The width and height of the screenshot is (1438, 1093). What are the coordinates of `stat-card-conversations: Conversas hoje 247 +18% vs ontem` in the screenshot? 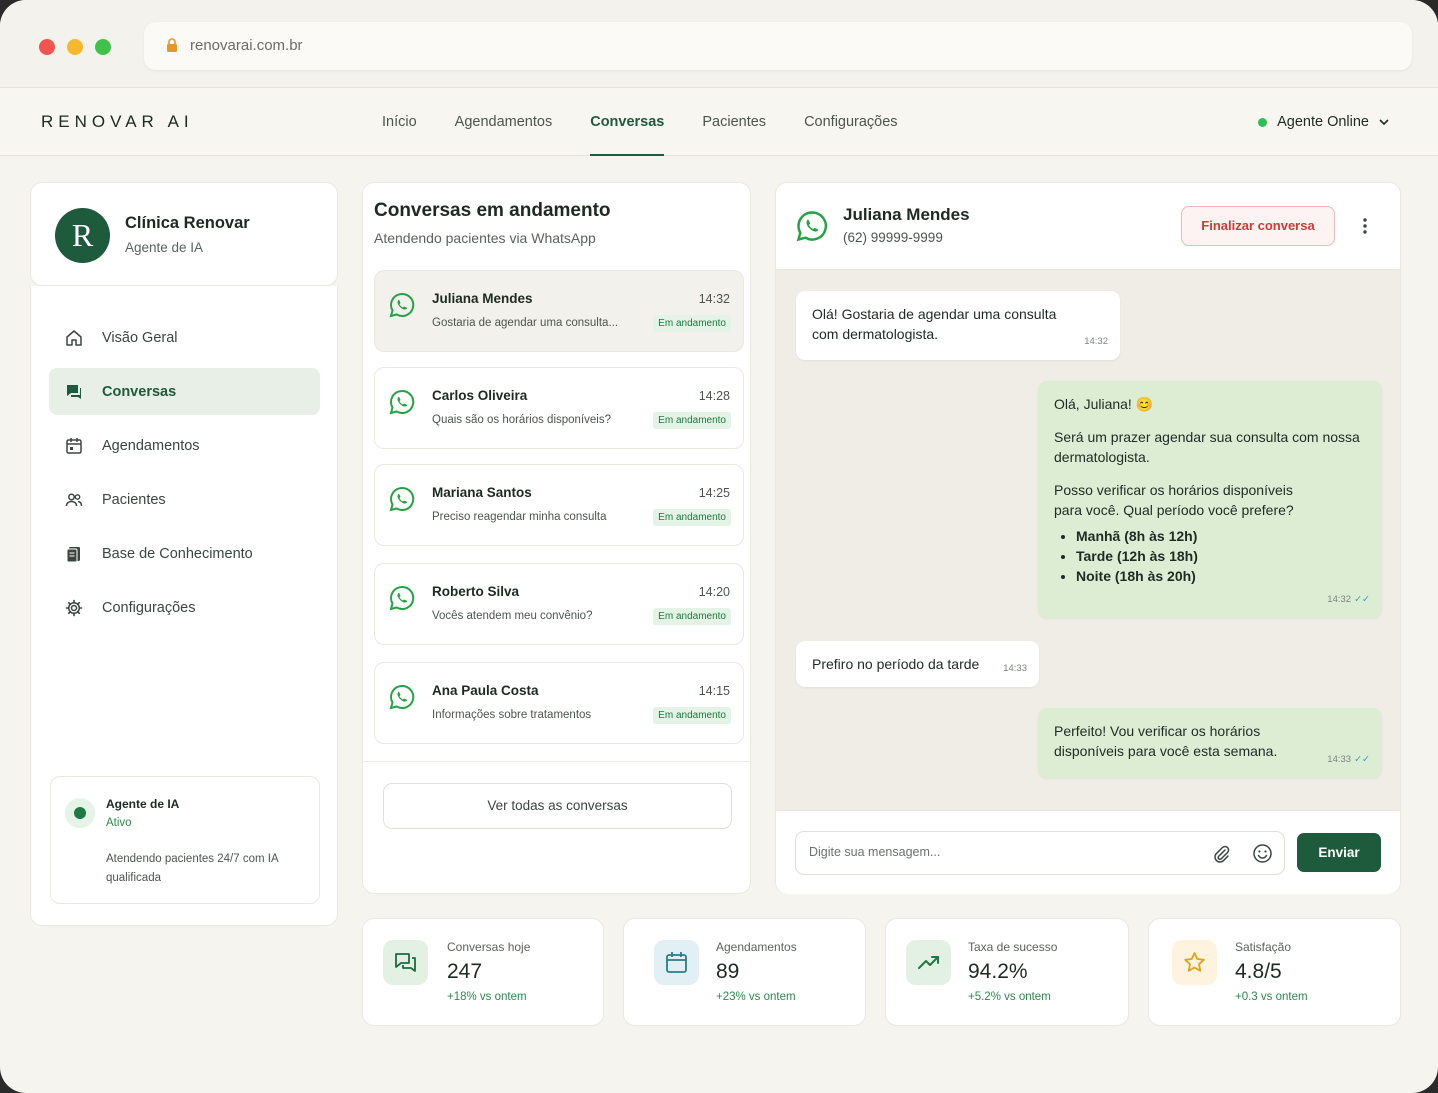 It's located at (483, 972).